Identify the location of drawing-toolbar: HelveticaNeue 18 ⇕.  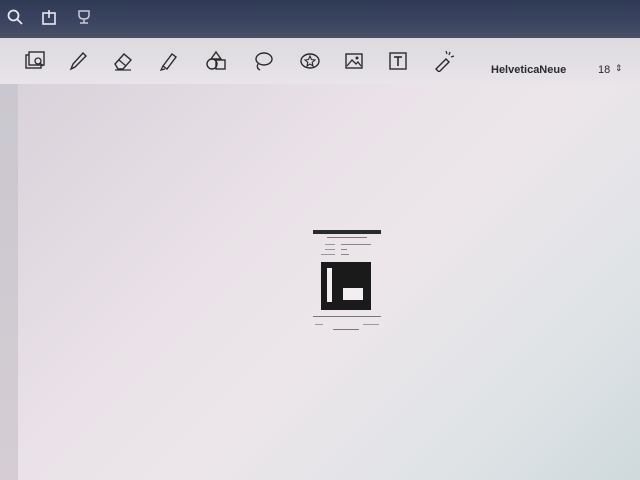
(320, 61).